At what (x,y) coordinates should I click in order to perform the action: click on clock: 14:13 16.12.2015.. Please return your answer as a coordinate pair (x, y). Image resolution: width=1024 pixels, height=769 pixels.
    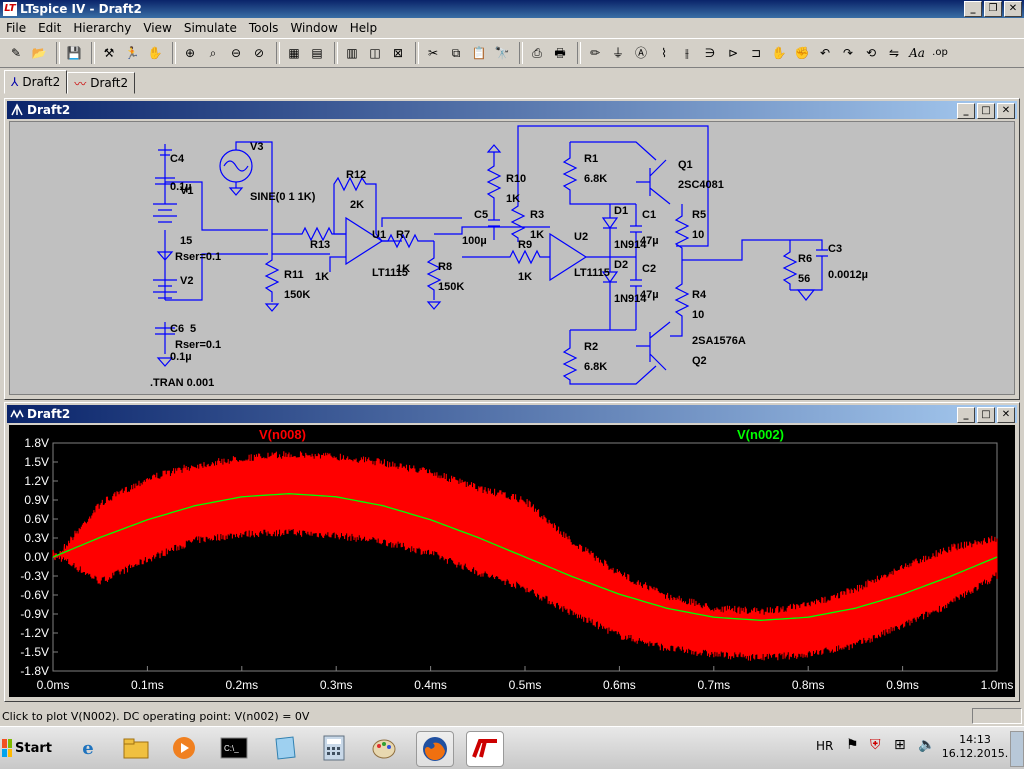
    Looking at the image, I should click on (975, 747).